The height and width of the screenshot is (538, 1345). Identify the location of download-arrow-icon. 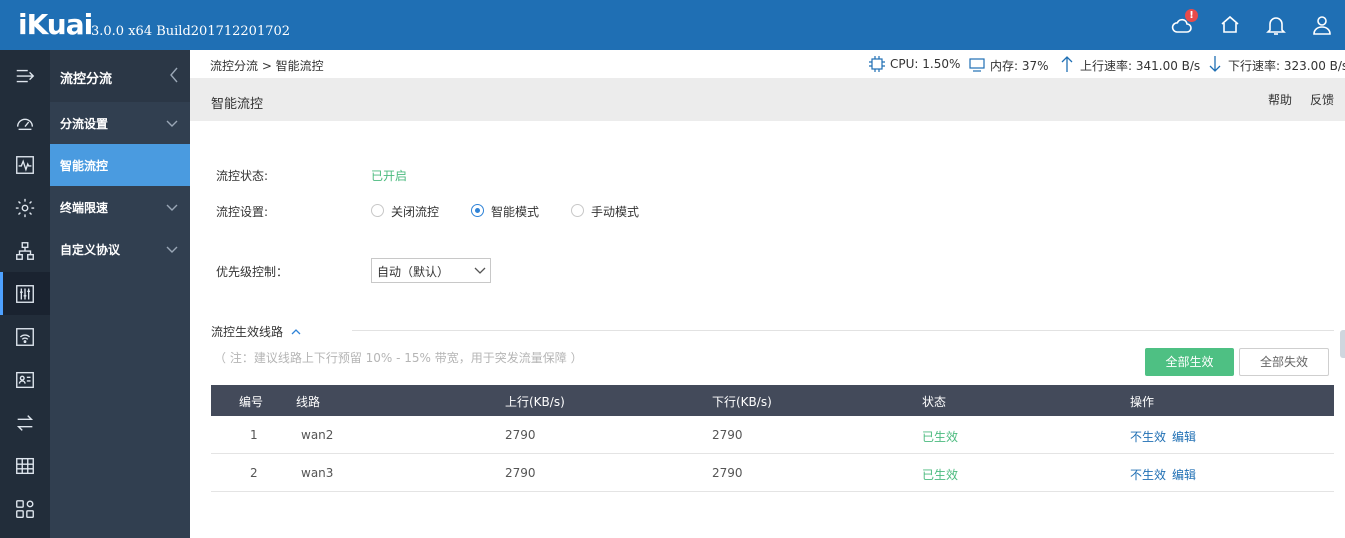
(1215, 64).